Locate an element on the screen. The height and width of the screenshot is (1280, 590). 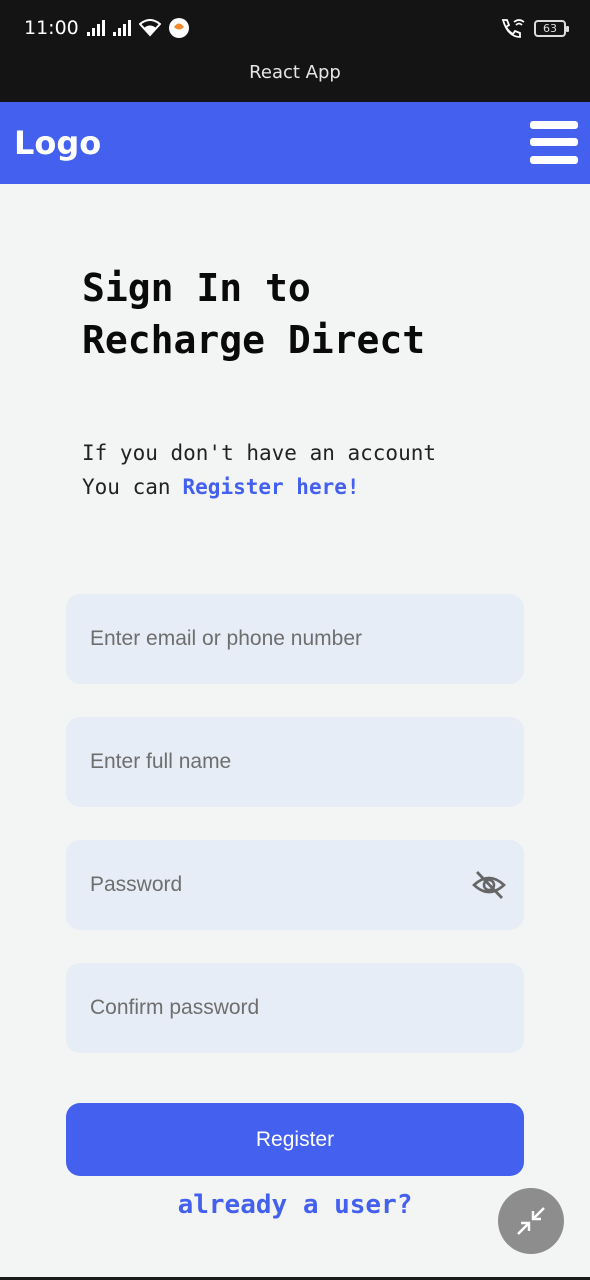
app-title: React App is located at coordinates (295, 72).